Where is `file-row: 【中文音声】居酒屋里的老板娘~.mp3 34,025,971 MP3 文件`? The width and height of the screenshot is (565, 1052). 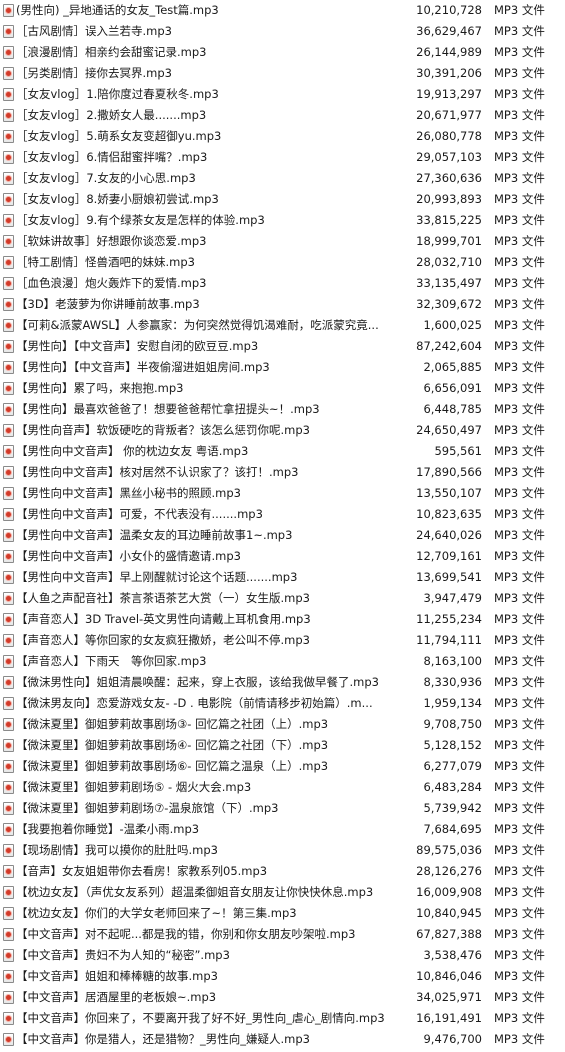 file-row: 【中文音声】居酒屋里的老板娘~.mp3 34,025,971 MP3 文件 is located at coordinates (282, 997).